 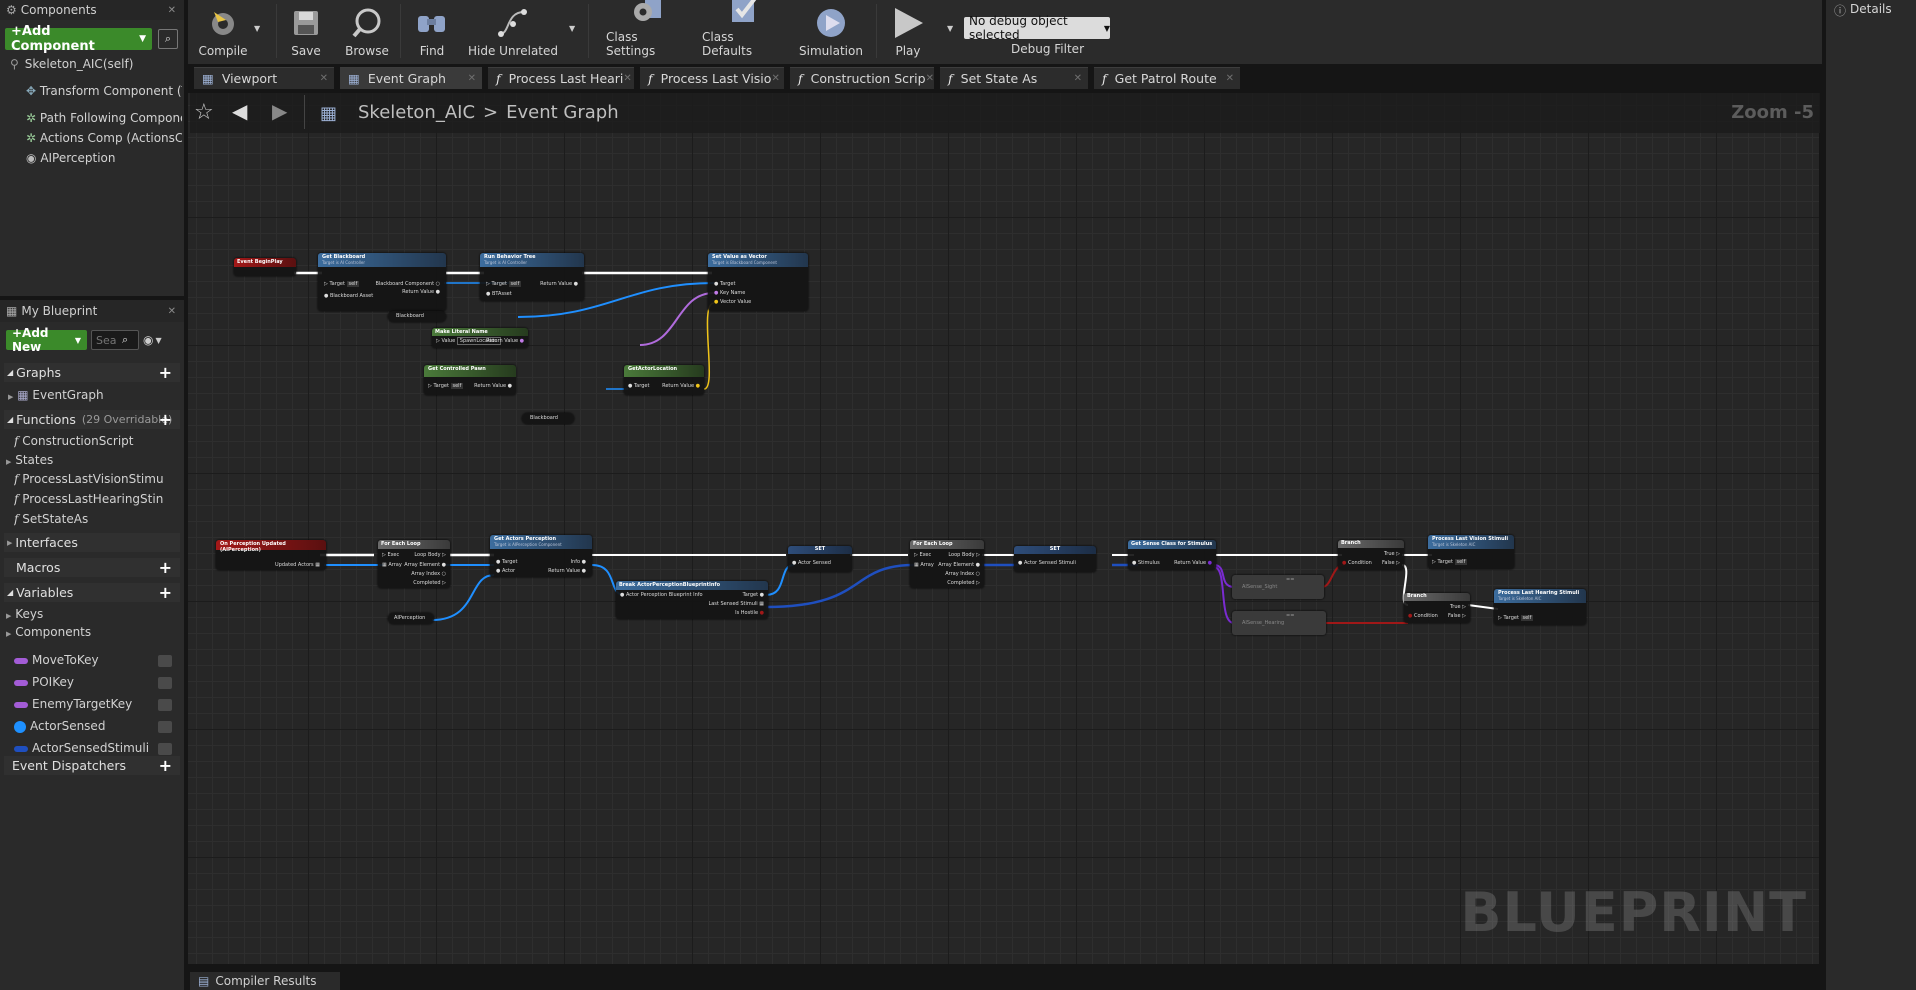 What do you see at coordinates (661, 595) in the screenshot?
I see `pin-input-info: ● Actor Perception Blueprint Info` at bounding box center [661, 595].